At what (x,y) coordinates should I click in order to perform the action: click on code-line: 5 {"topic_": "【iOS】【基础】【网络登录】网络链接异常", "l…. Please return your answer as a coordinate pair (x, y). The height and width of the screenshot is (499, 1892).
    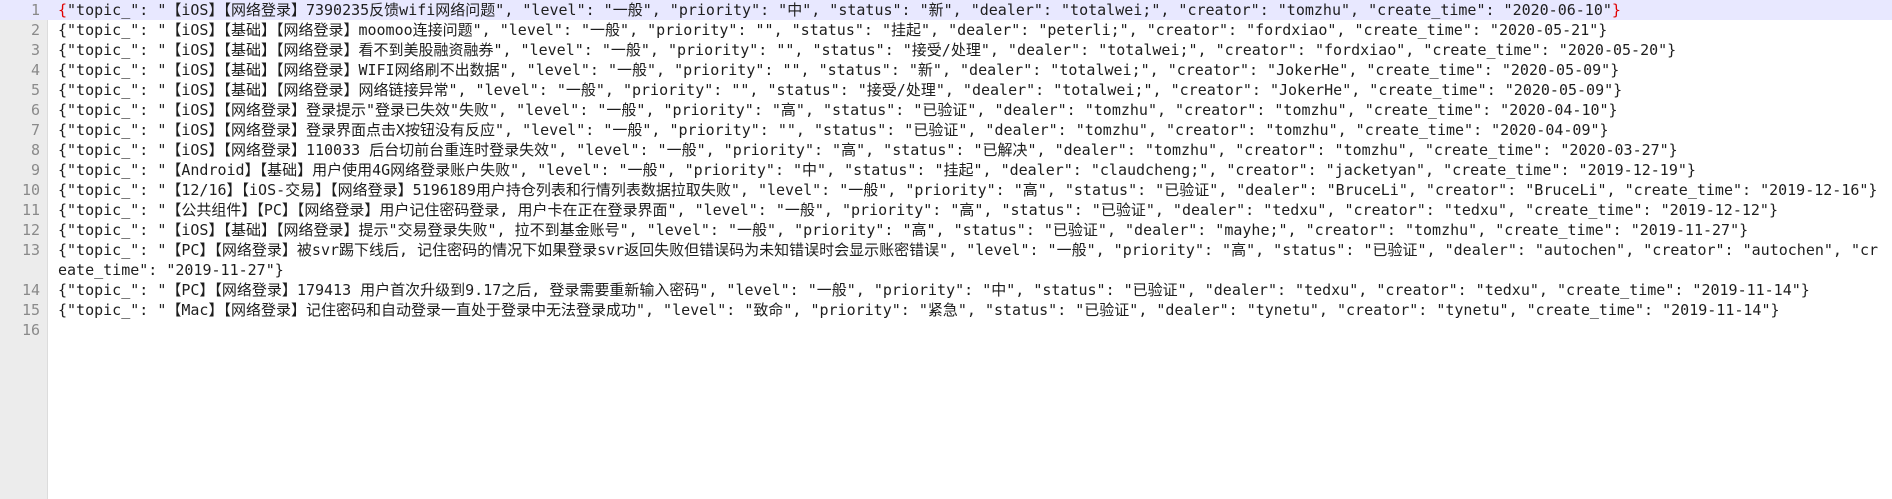
    Looking at the image, I should click on (946, 90).